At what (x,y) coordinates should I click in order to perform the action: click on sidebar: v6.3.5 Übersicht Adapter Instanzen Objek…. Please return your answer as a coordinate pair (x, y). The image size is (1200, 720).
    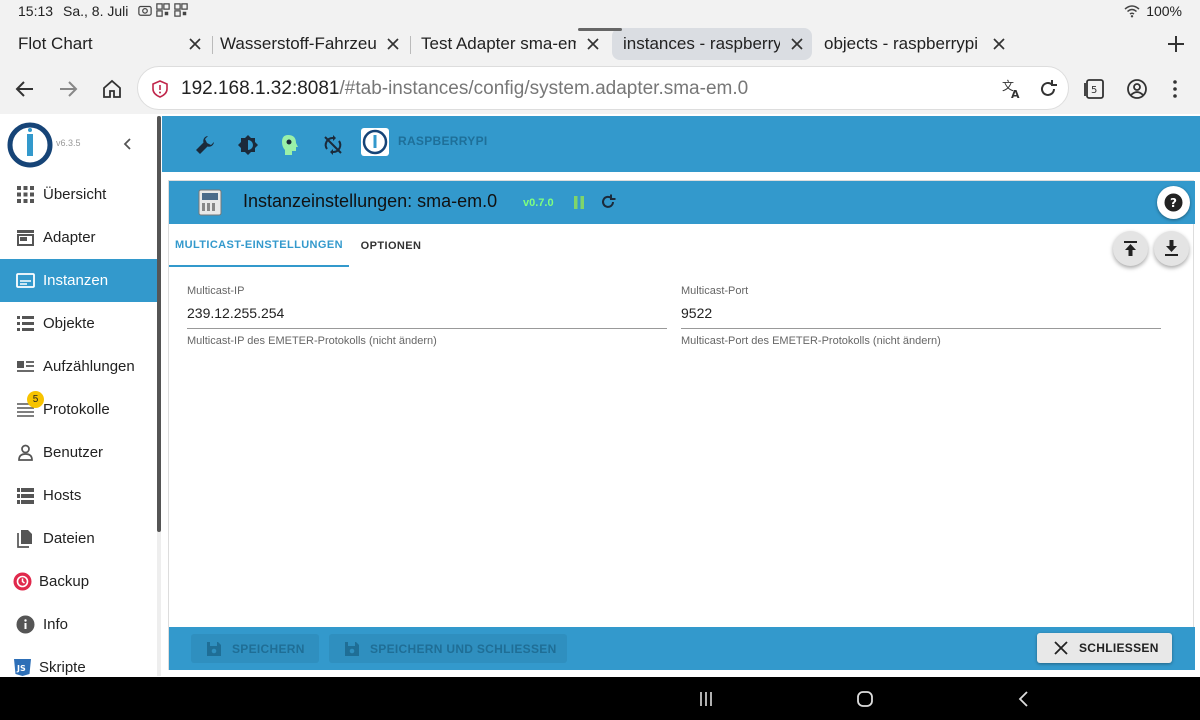
    Looking at the image, I should click on (78, 396).